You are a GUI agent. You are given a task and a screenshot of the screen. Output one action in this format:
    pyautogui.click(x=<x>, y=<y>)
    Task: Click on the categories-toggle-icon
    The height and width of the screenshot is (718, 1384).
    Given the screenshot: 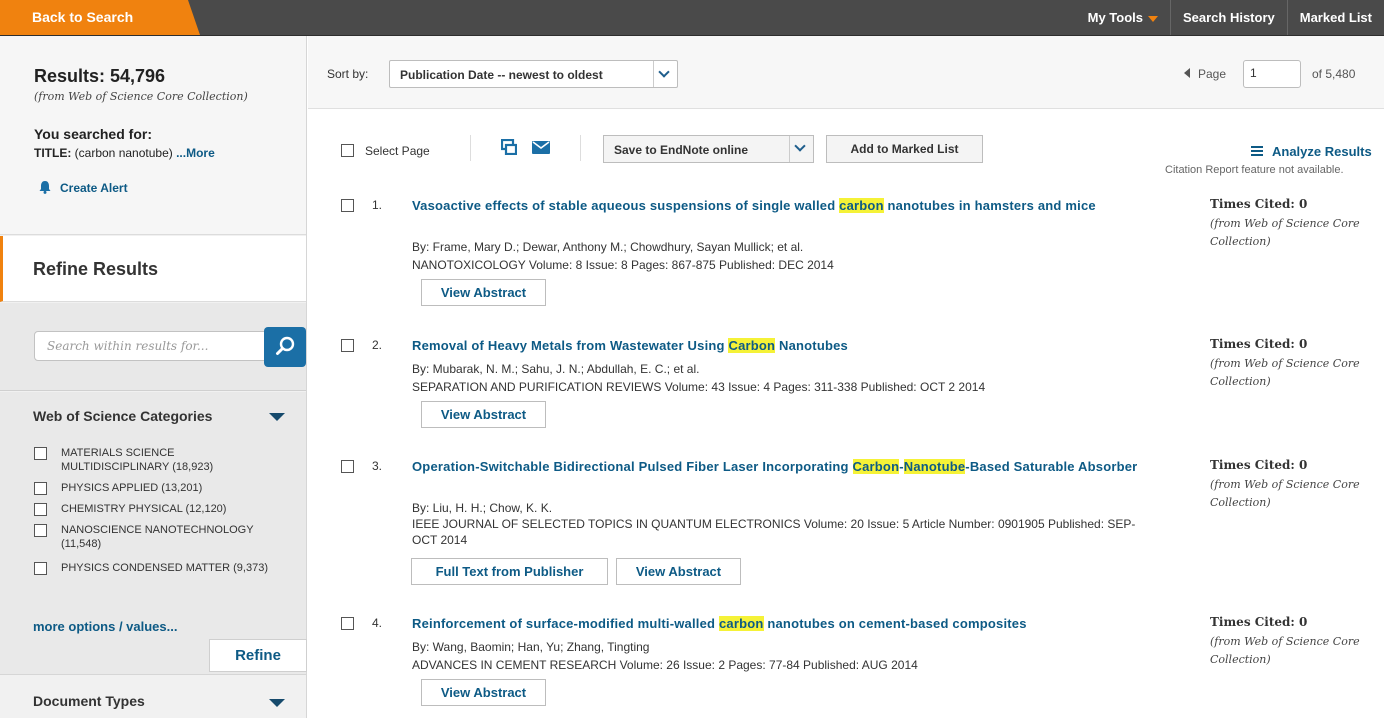 What is the action you would take?
    pyautogui.click(x=277, y=417)
    